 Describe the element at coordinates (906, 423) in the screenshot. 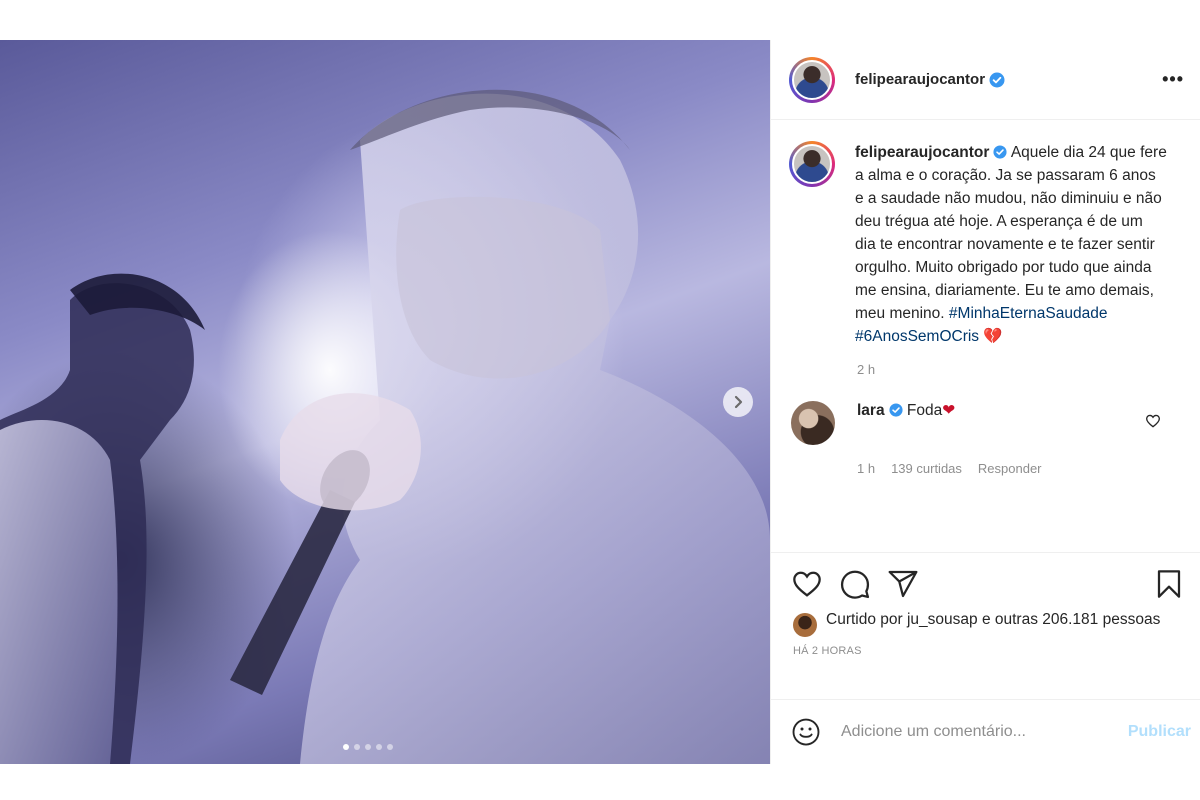

I see `comment-text-block: lara Foda❤` at that location.